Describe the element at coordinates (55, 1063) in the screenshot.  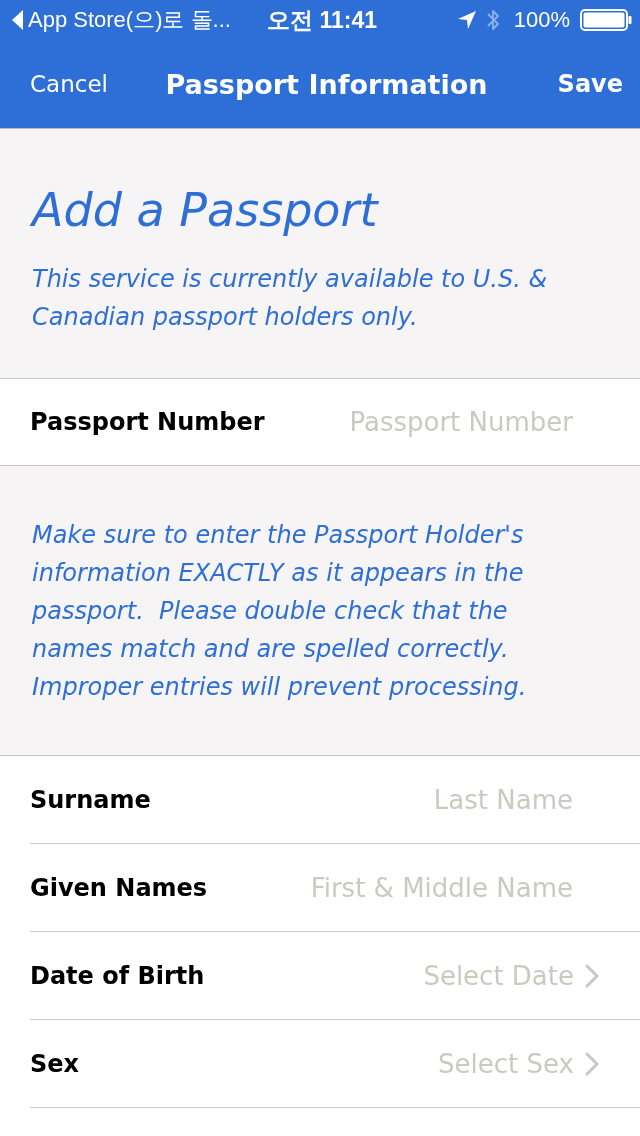
I see `field-label: Sex` at that location.